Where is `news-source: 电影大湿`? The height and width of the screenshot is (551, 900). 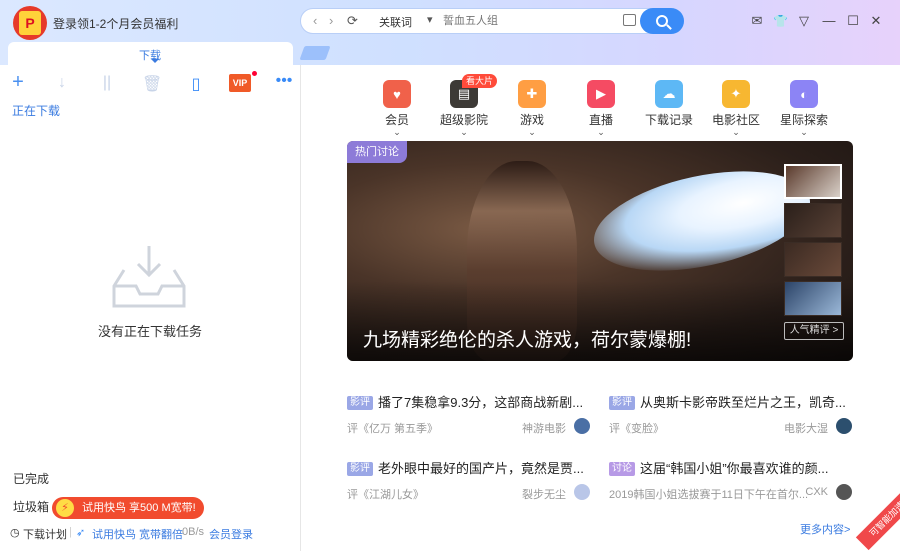
news-source: 电影大湿 is located at coordinates (806, 428).